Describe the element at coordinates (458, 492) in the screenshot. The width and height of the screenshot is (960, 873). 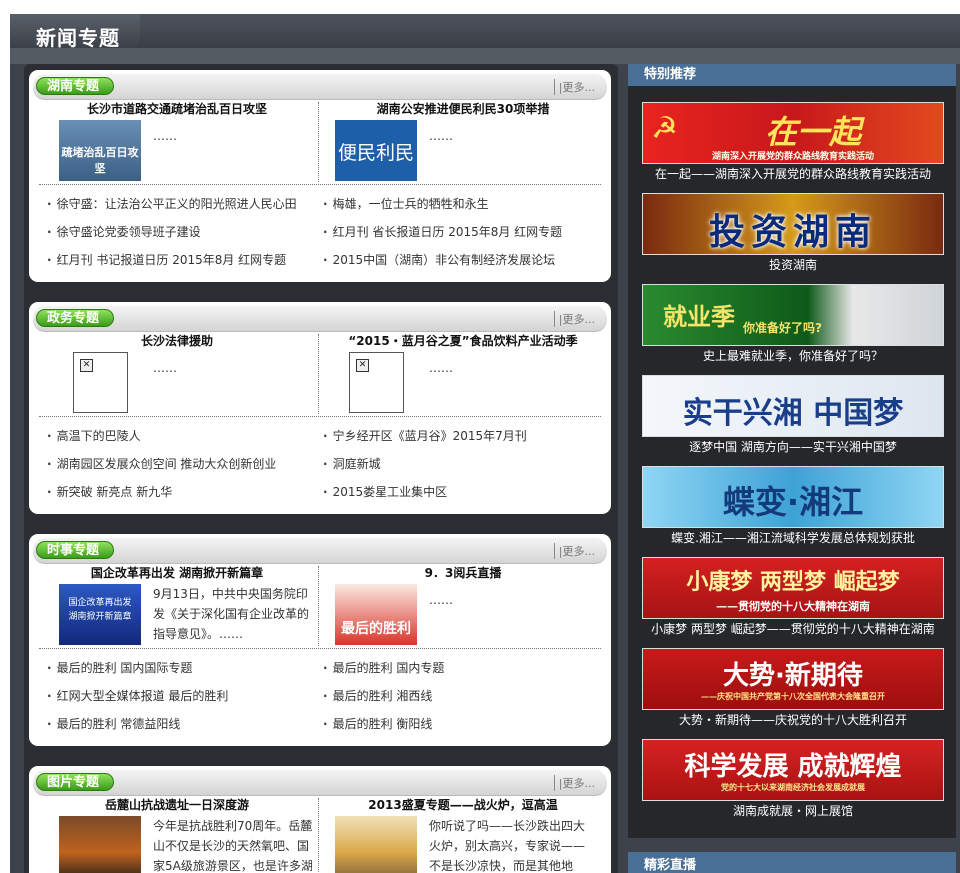
I see `list-item: 2015娄星工业集中区` at that location.